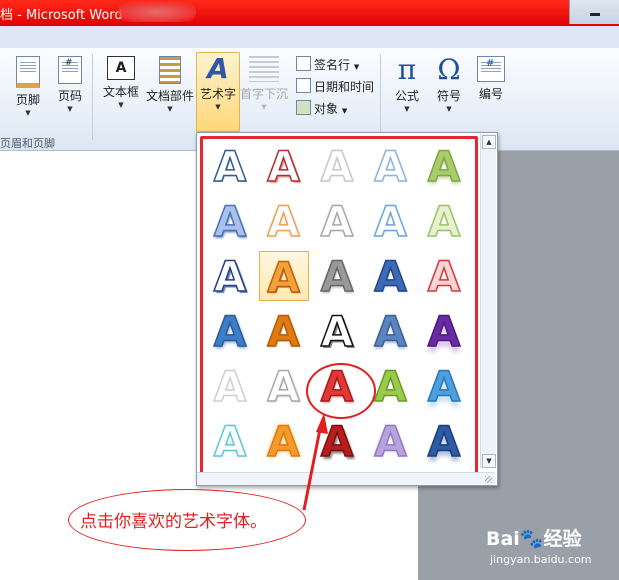 Image resolution: width=619 pixels, height=580 pixels. Describe the element at coordinates (337, 166) in the screenshot. I see `wordart-style-ghost-gray: A` at that location.